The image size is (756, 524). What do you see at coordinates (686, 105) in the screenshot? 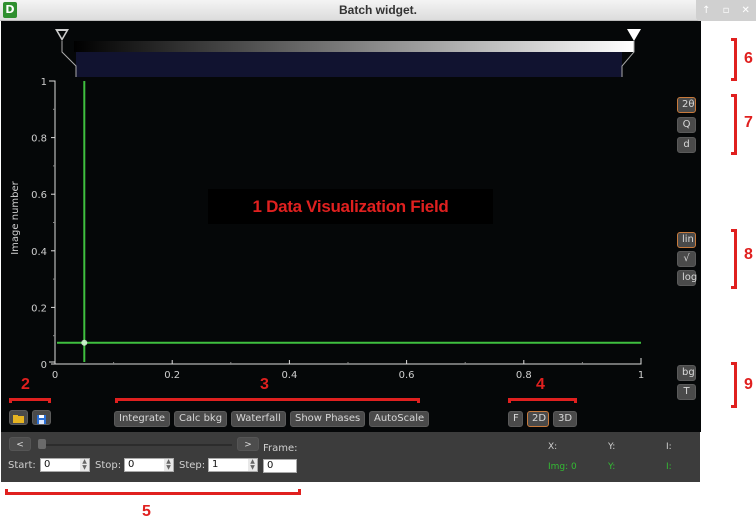
I see `unit-button-2theta: 2θ` at bounding box center [686, 105].